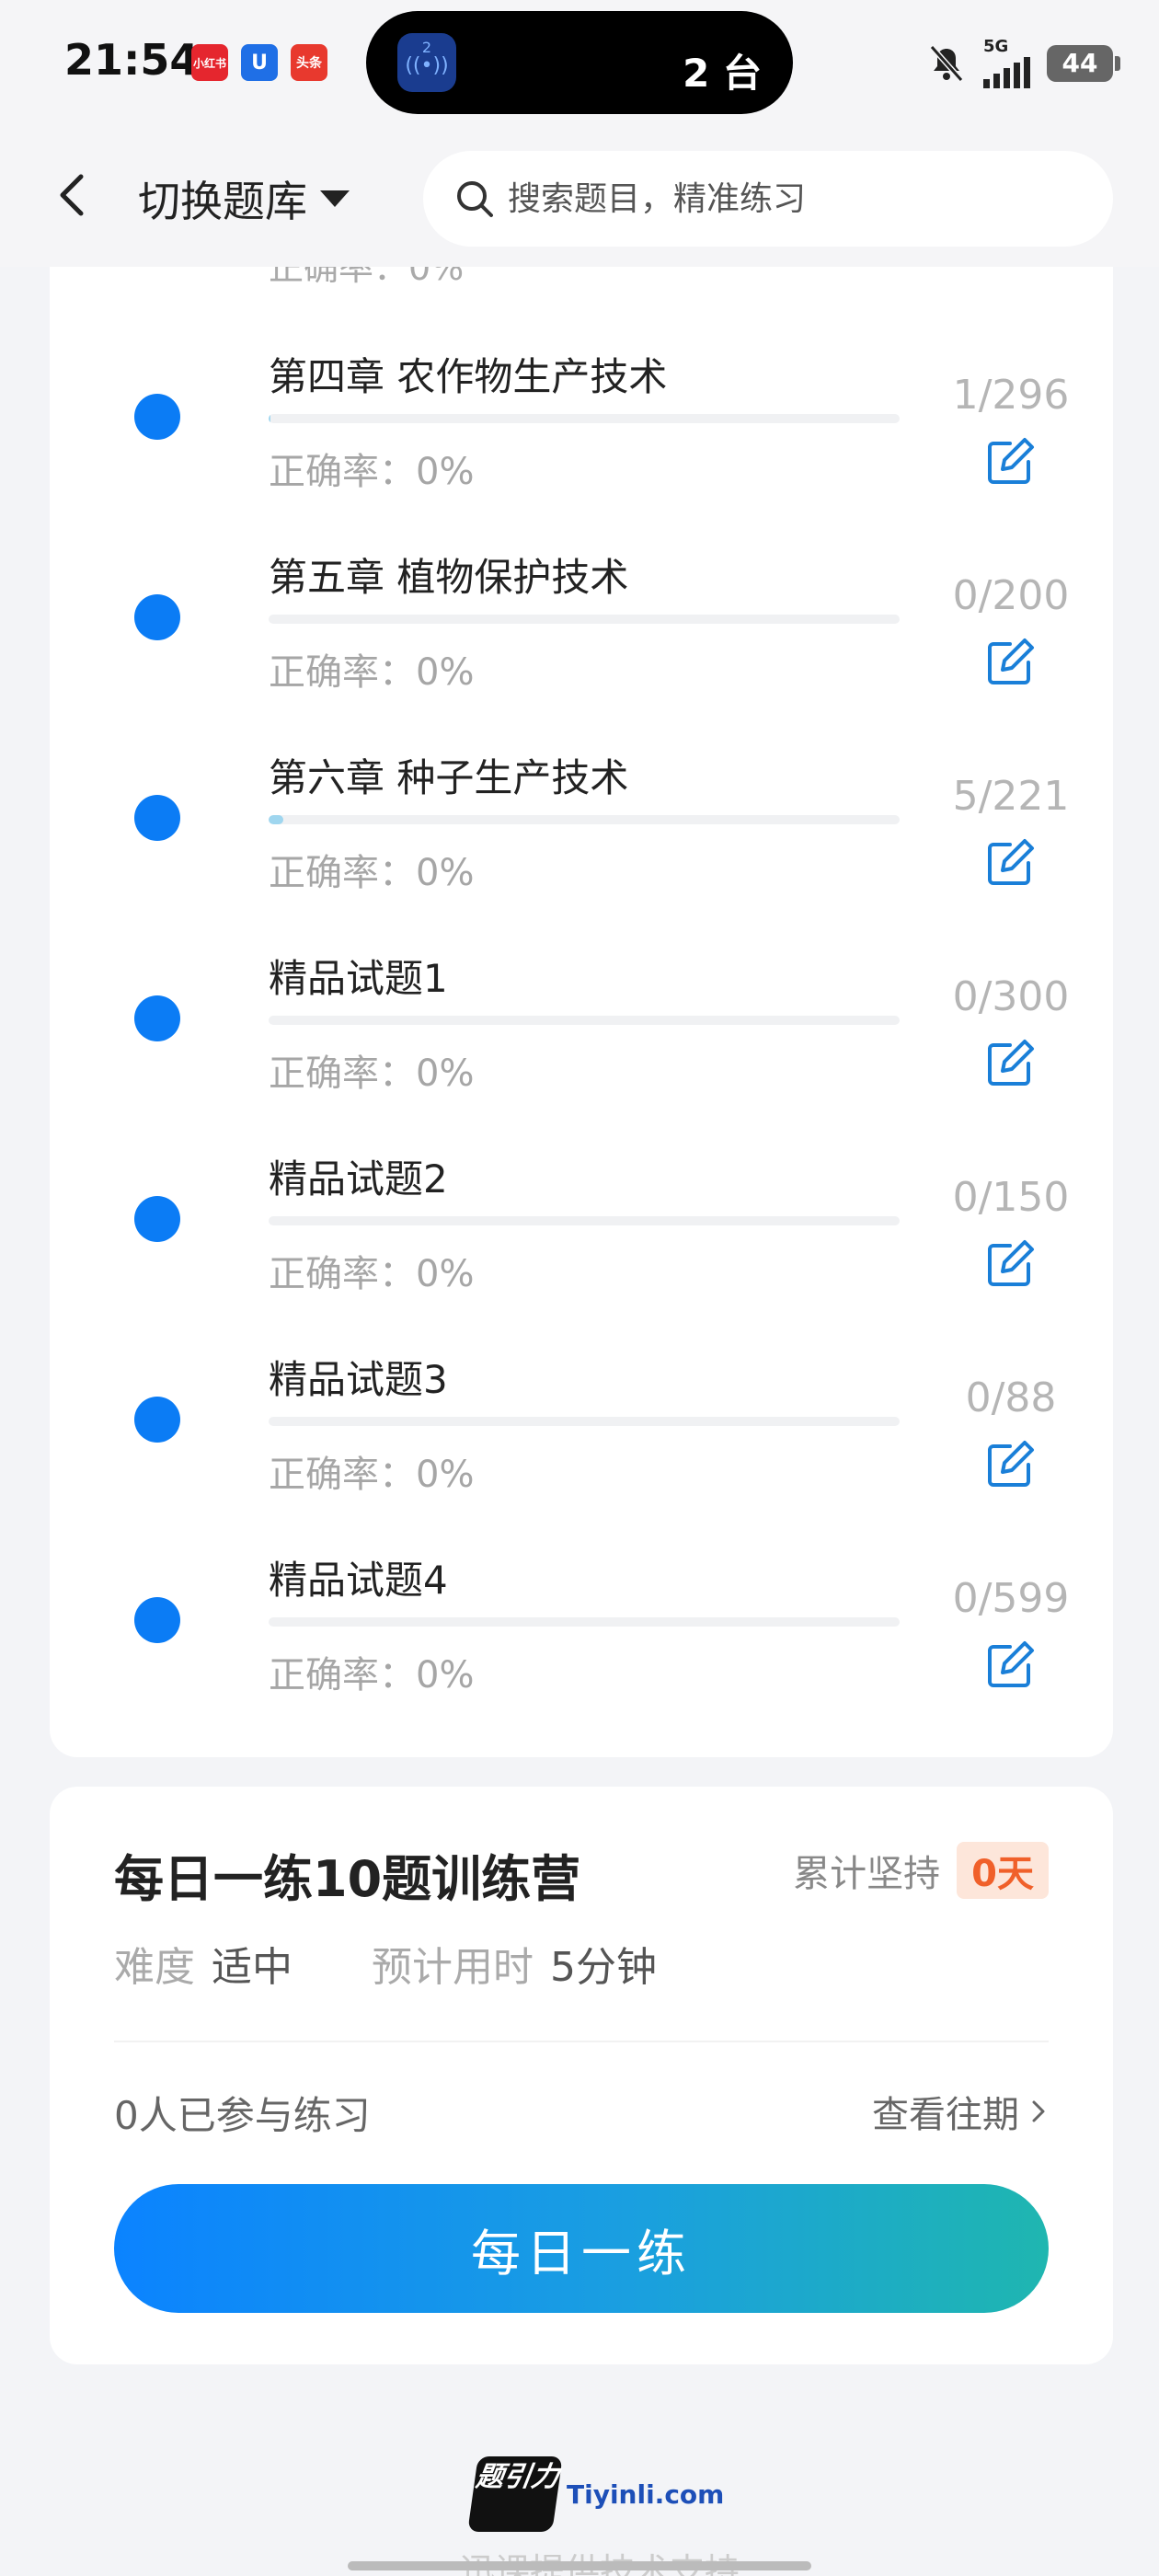 This screenshot has width=1159, height=2576. What do you see at coordinates (945, 2115) in the screenshot?
I see `view-history-label: 查看往期` at bounding box center [945, 2115].